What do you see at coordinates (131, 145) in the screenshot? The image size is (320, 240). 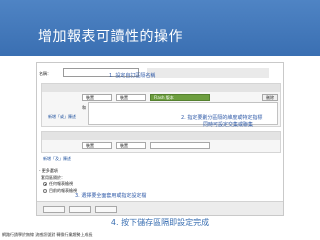 I see `dimension-select-4: 裝置` at bounding box center [131, 145].